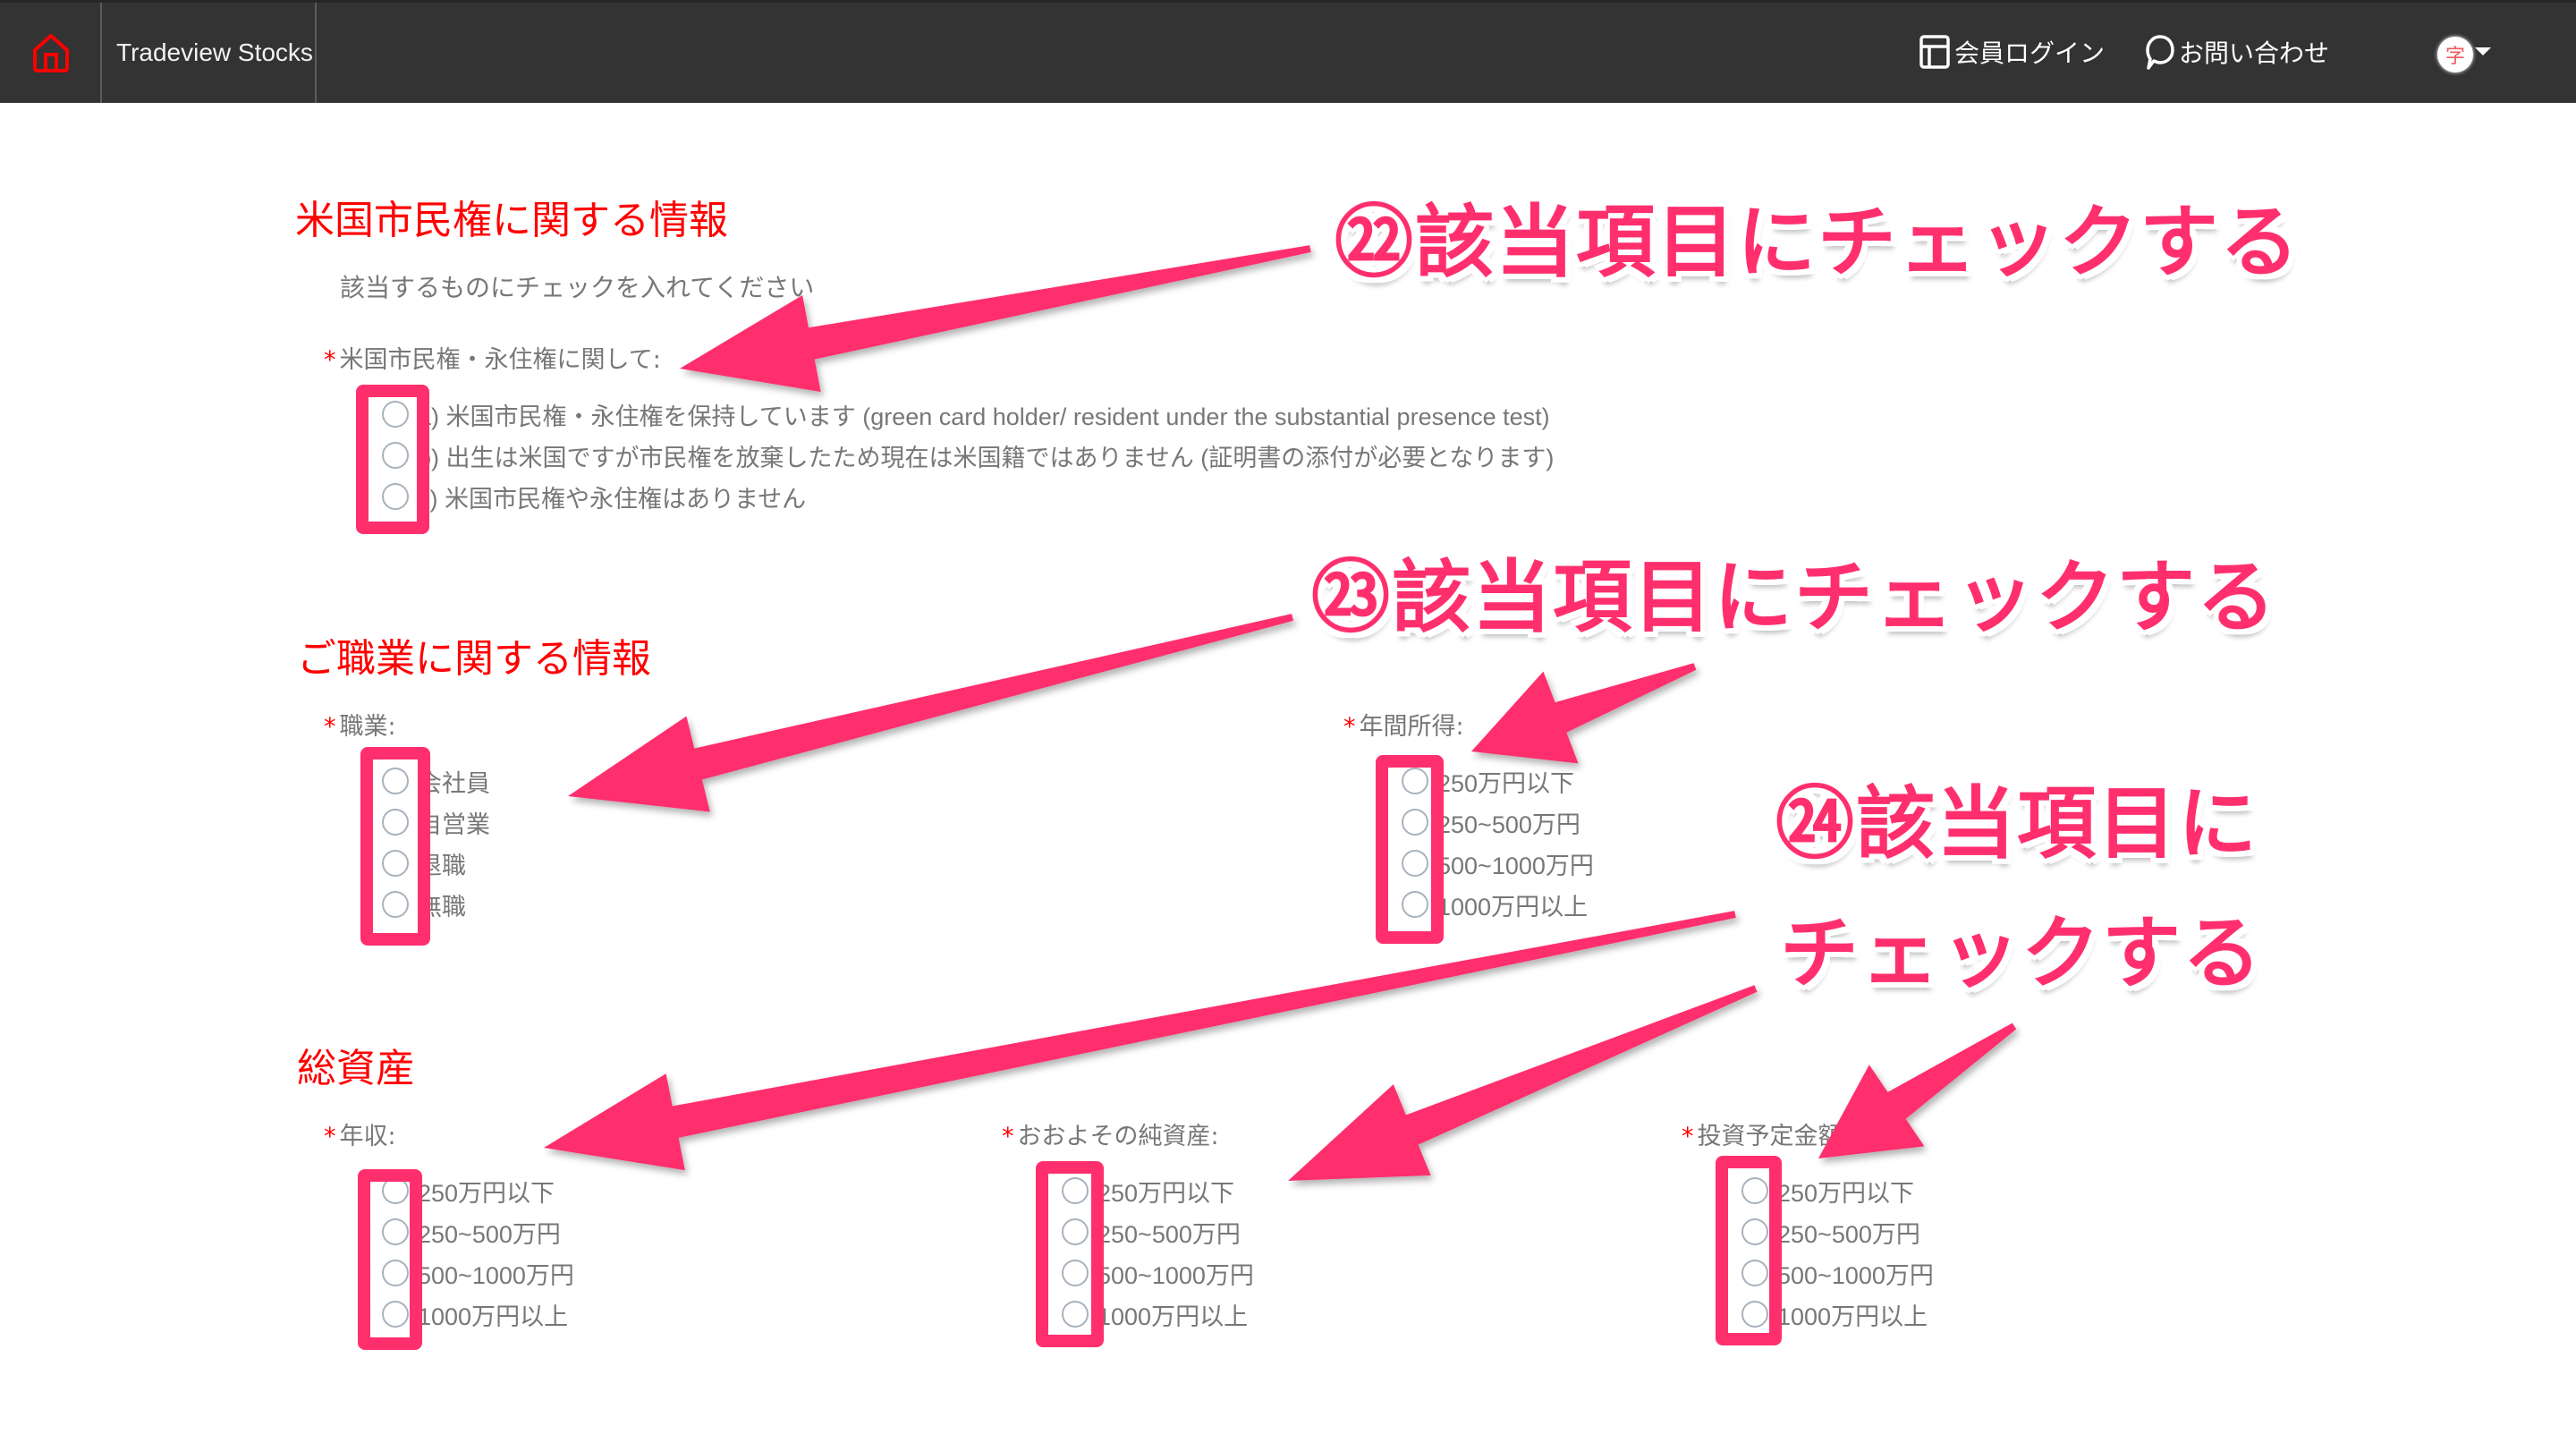 The width and height of the screenshot is (2576, 1451). What do you see at coordinates (577, 287) in the screenshot?
I see `citizenship-hint: 該当するものにチェックを入れてください` at bounding box center [577, 287].